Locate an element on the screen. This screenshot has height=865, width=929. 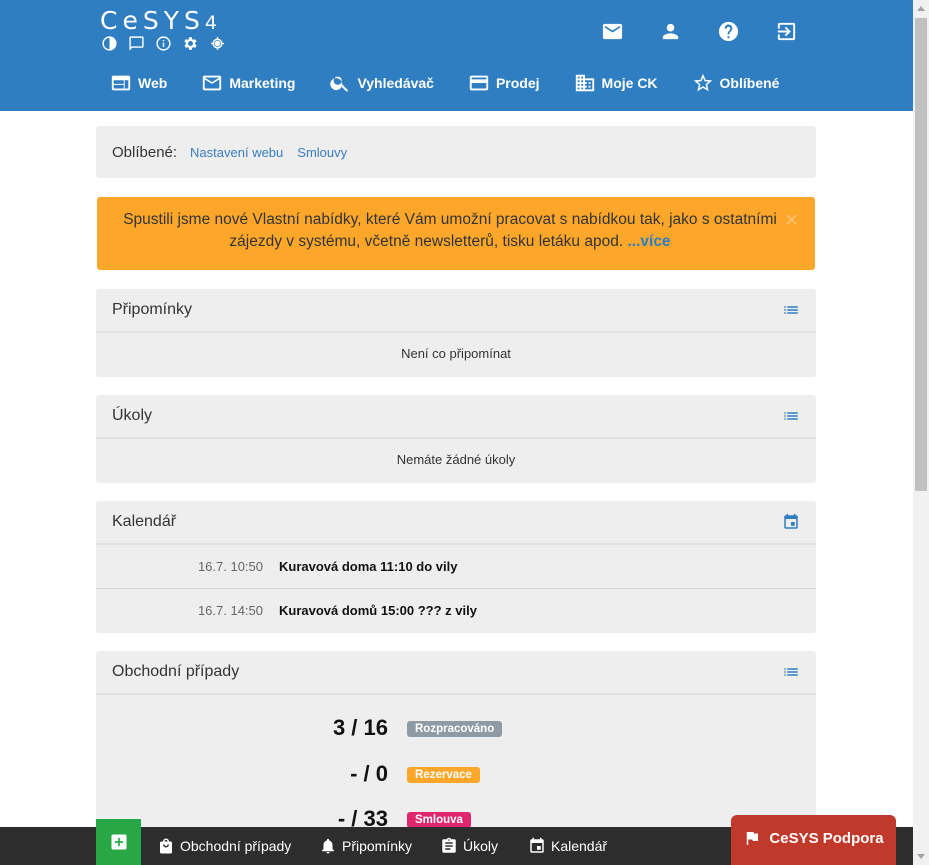
reminders-header: Připomínky is located at coordinates (456, 311).